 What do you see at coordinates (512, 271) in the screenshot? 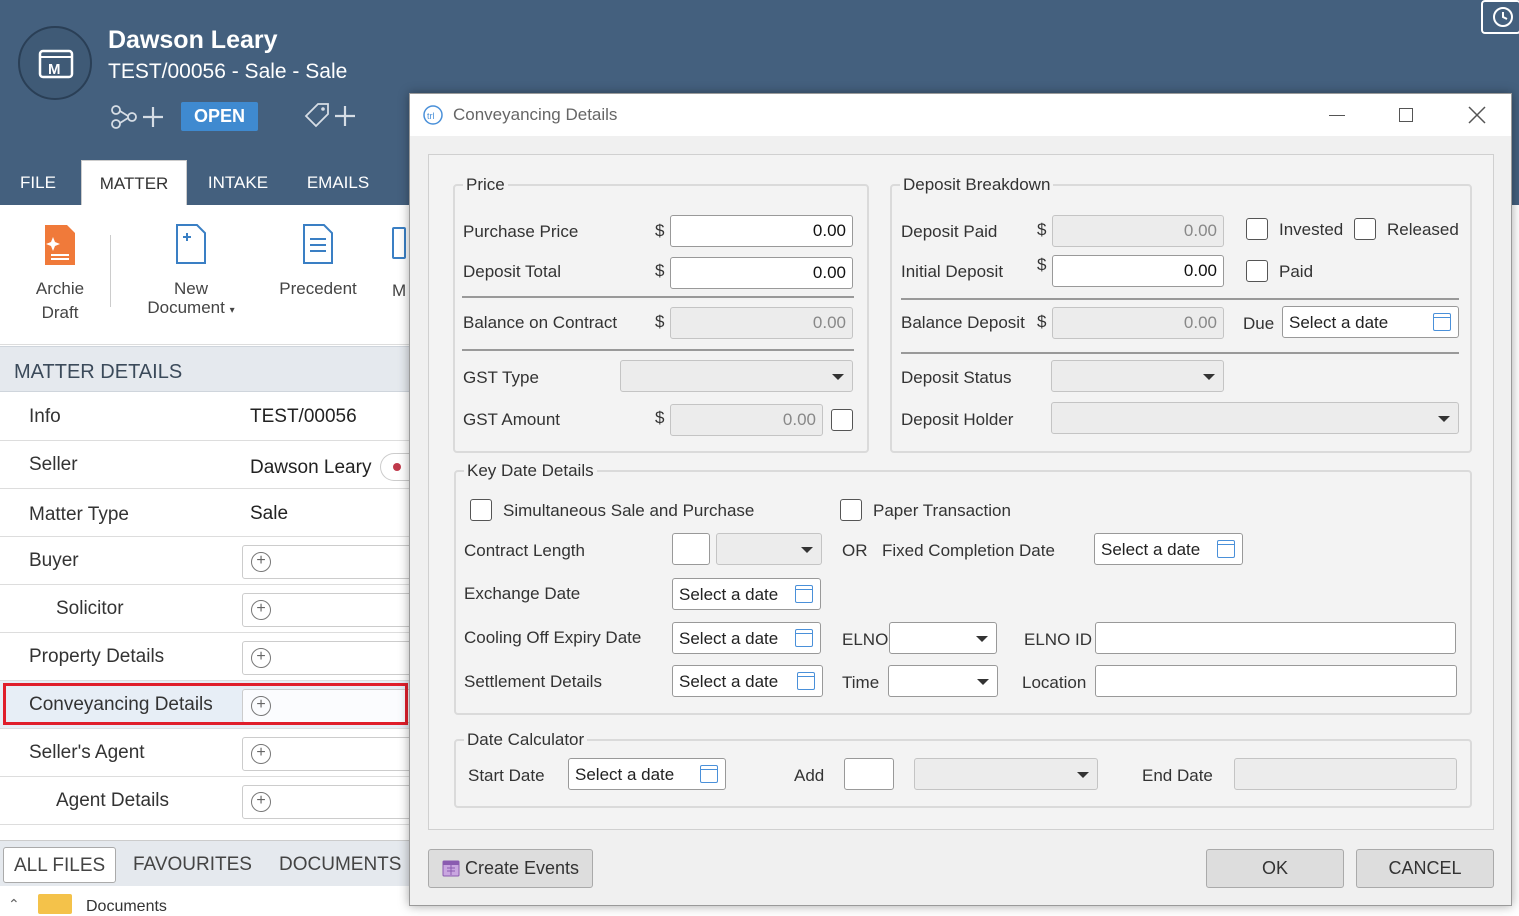
I see `deposit-total-label: Deposit Total` at bounding box center [512, 271].